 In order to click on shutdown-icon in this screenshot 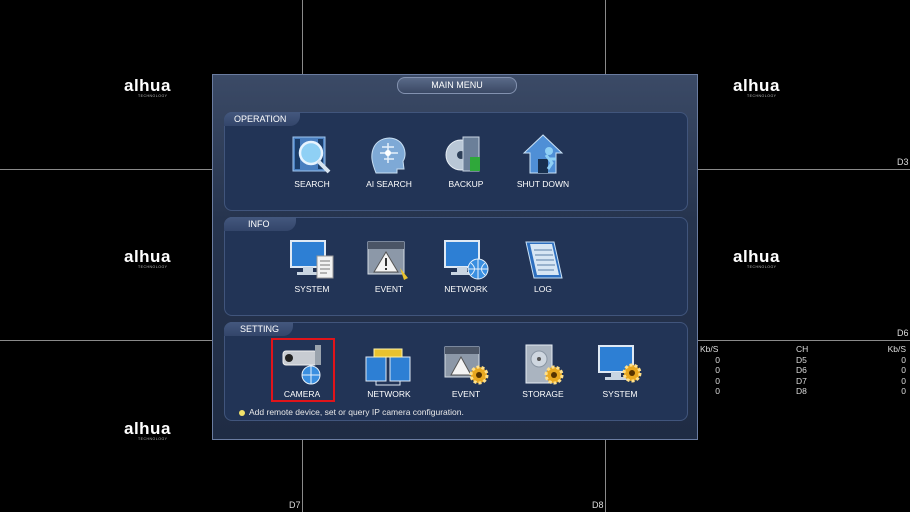, I will do `click(543, 155)`.